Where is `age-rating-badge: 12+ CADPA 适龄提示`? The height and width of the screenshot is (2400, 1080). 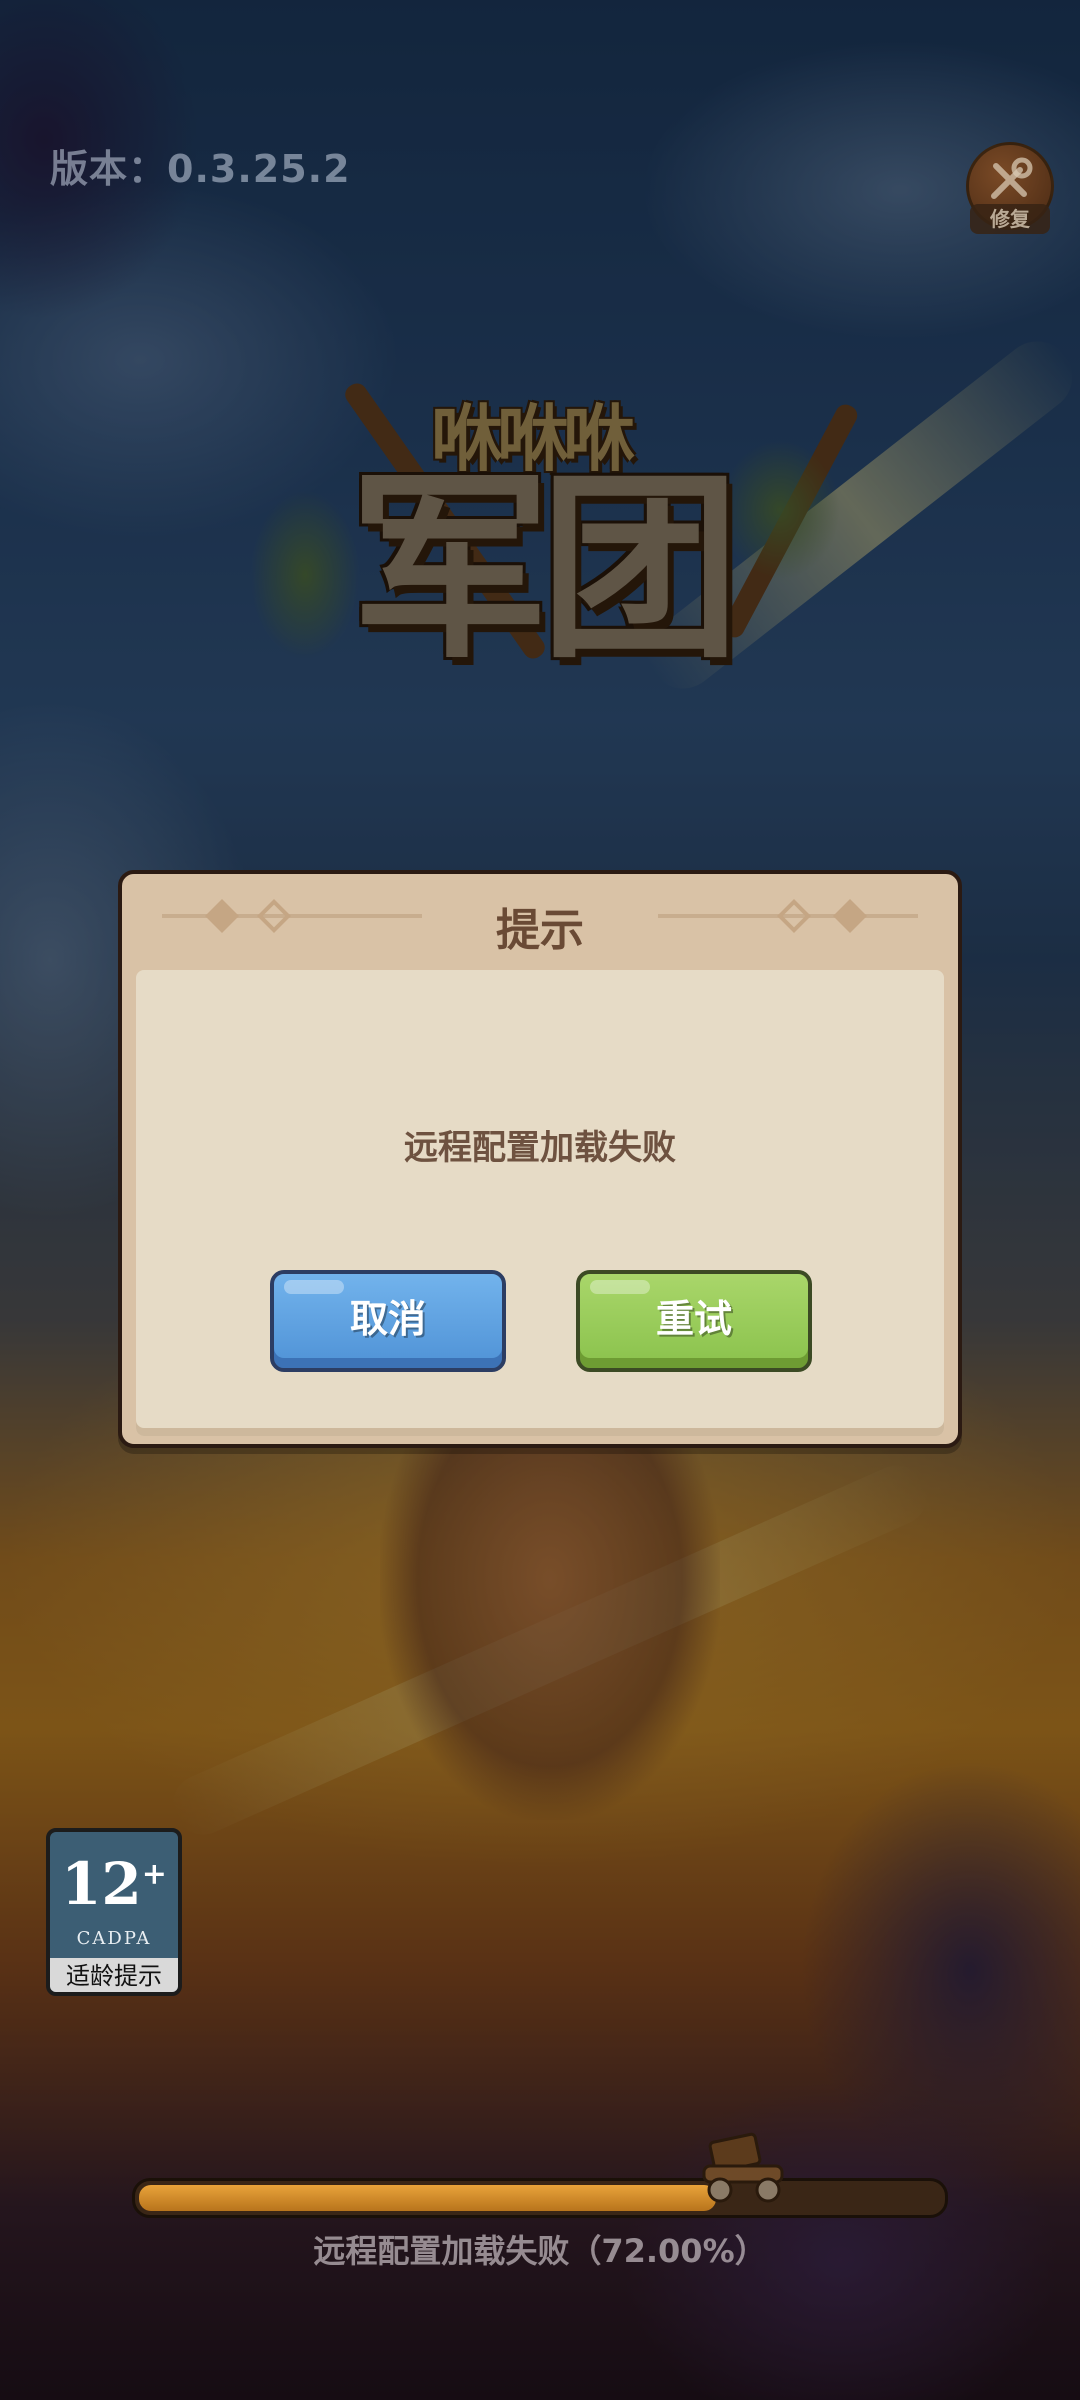 age-rating-badge: 12+ CADPA 适龄提示 is located at coordinates (114, 1912).